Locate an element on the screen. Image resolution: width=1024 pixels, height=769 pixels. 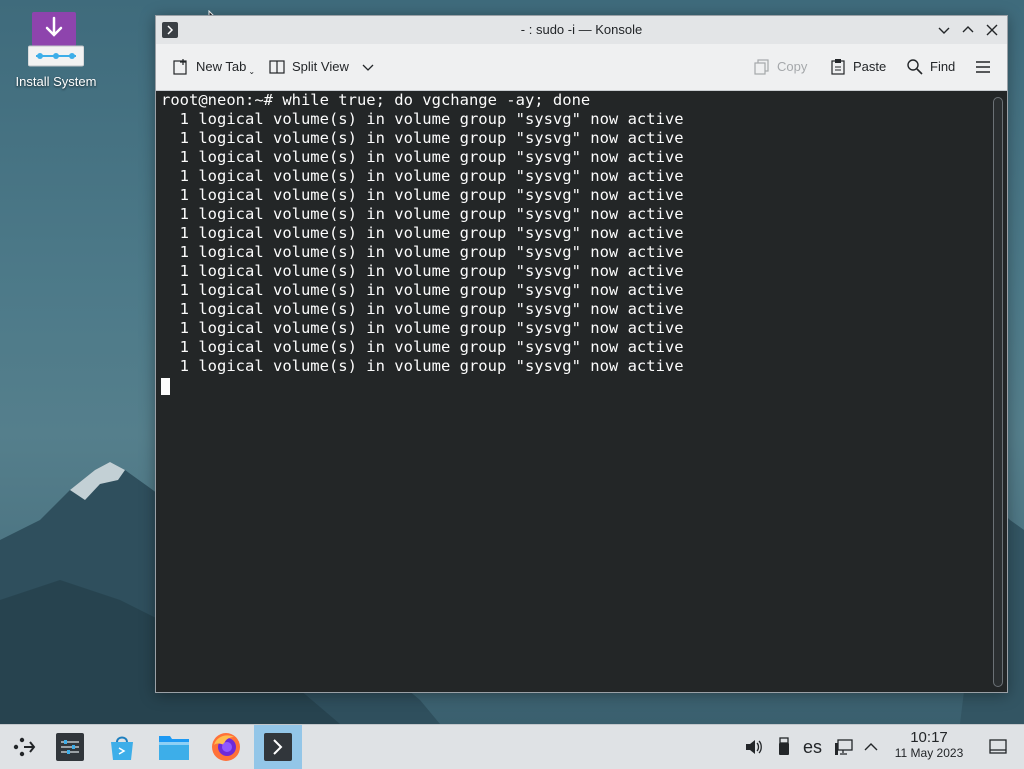
system-settings-icon is located at coordinates (70, 747).